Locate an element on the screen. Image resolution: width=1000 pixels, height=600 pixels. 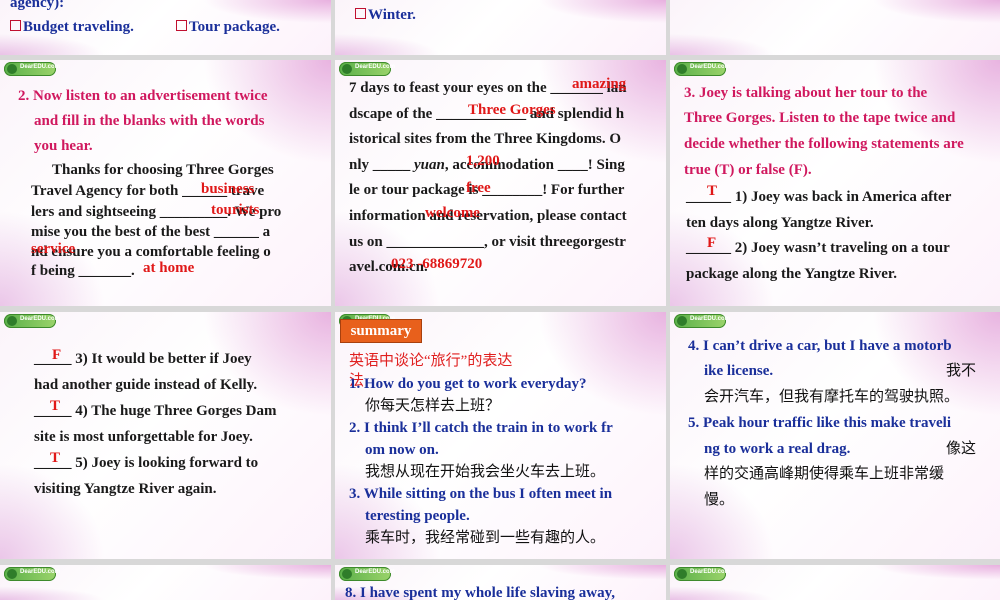
answer-3: F is located at coordinates (57, 355).